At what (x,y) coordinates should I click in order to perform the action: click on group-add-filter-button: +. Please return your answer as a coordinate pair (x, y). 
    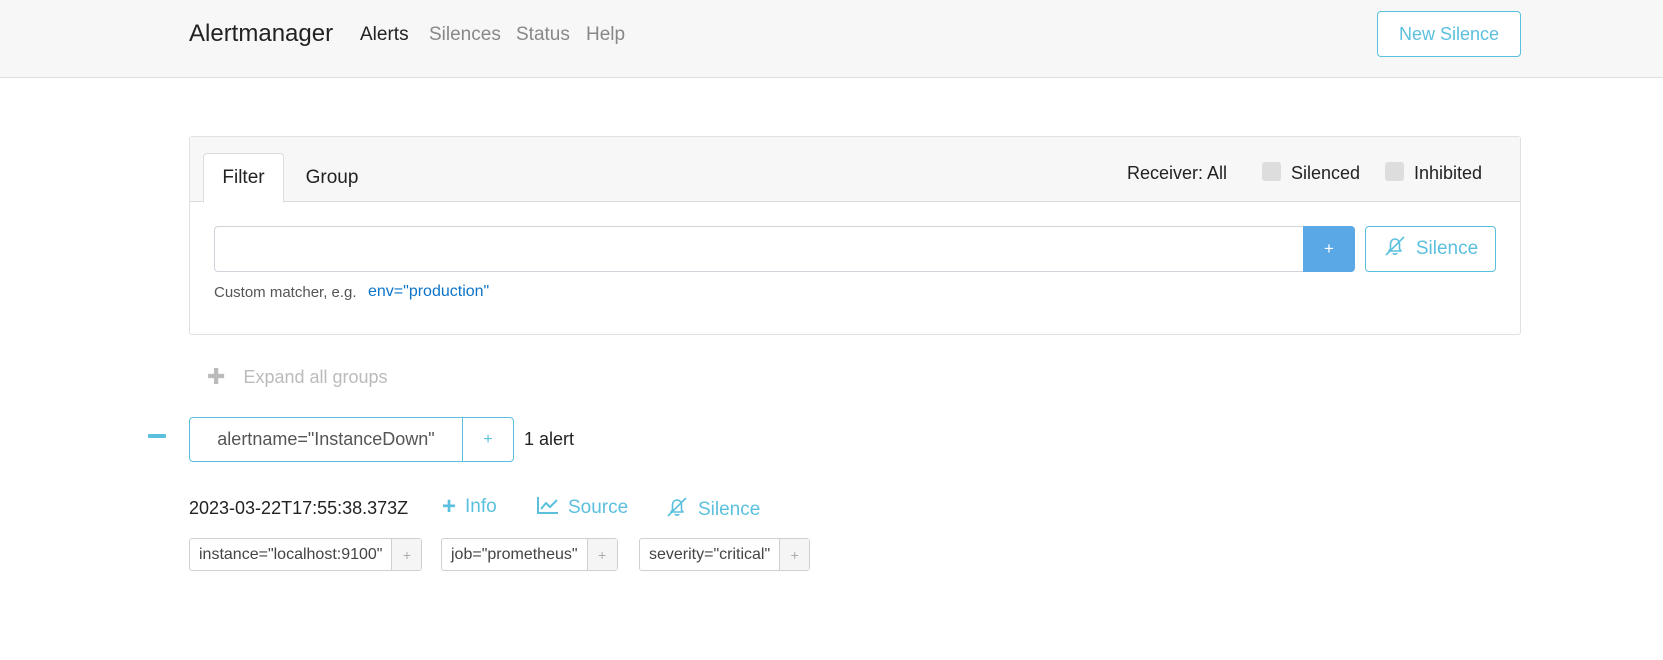
    Looking at the image, I should click on (488, 439).